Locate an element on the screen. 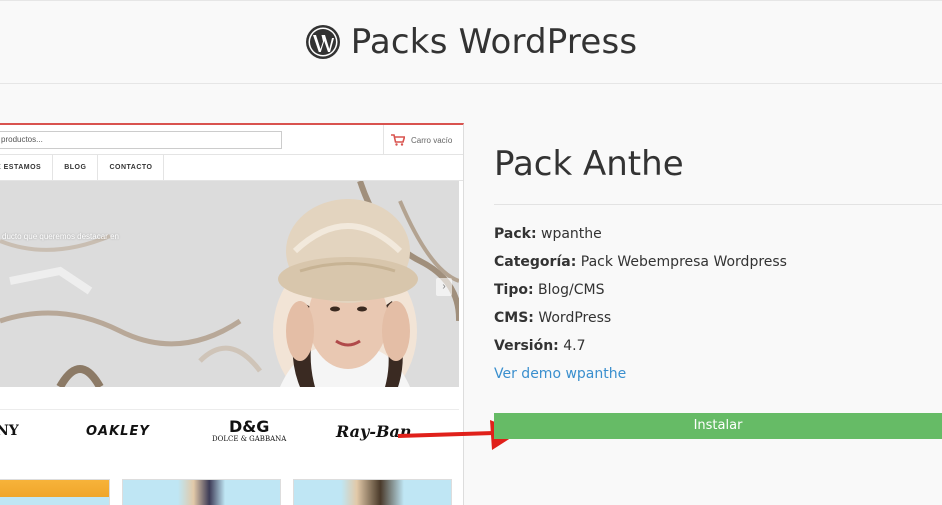 The image size is (942, 505). info-label: Pack: is located at coordinates (515, 234).